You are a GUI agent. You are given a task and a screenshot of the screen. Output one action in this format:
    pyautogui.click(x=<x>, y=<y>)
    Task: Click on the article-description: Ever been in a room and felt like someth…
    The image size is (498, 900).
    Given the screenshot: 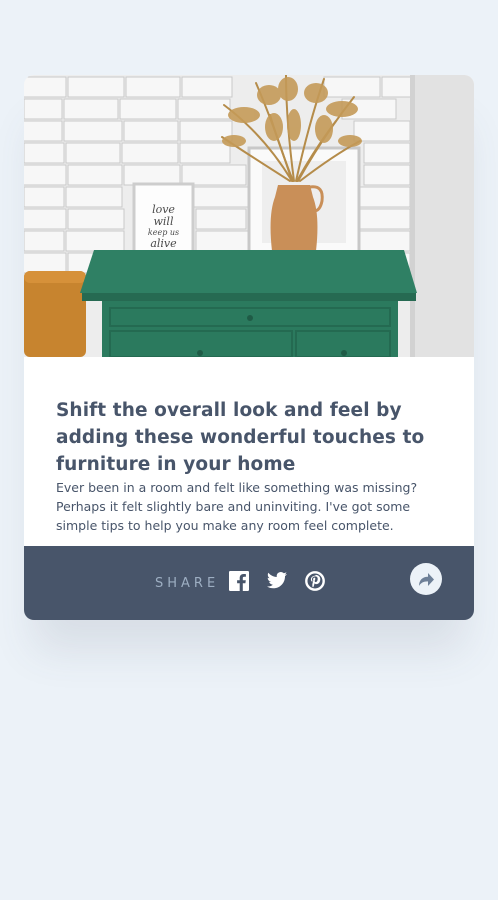 What is the action you would take?
    pyautogui.click(x=237, y=506)
    